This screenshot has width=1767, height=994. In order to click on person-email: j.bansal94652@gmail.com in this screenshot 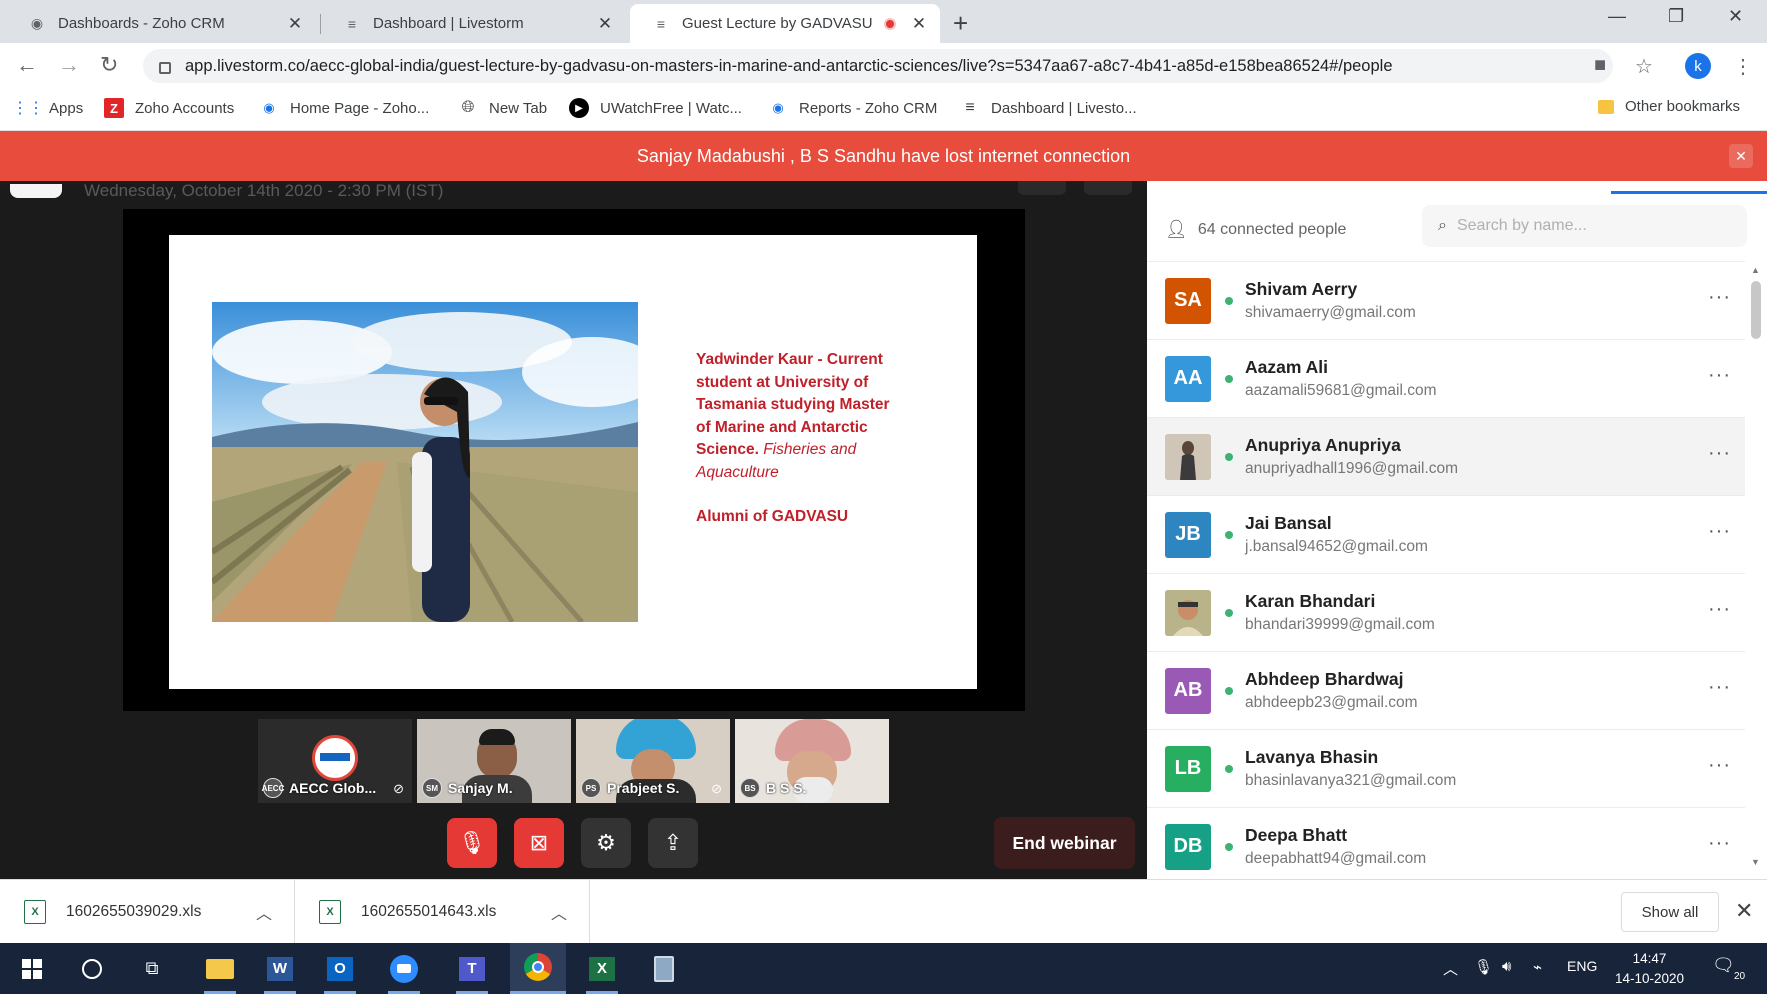, I will do `click(1336, 546)`.